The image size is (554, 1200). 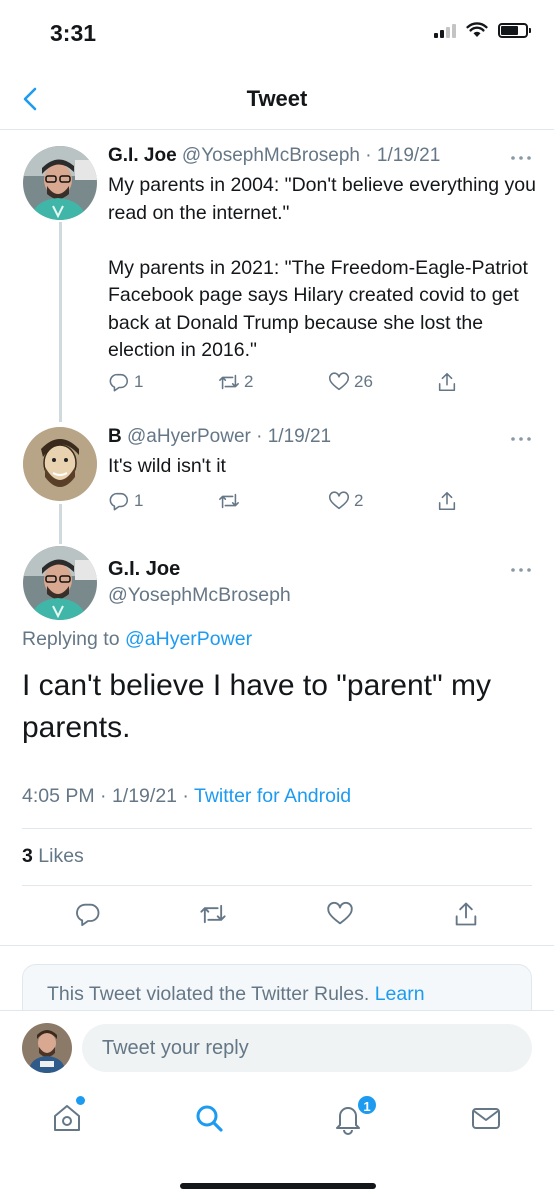 What do you see at coordinates (167, 466) in the screenshot?
I see `tweet-text: It's wild isn't it` at bounding box center [167, 466].